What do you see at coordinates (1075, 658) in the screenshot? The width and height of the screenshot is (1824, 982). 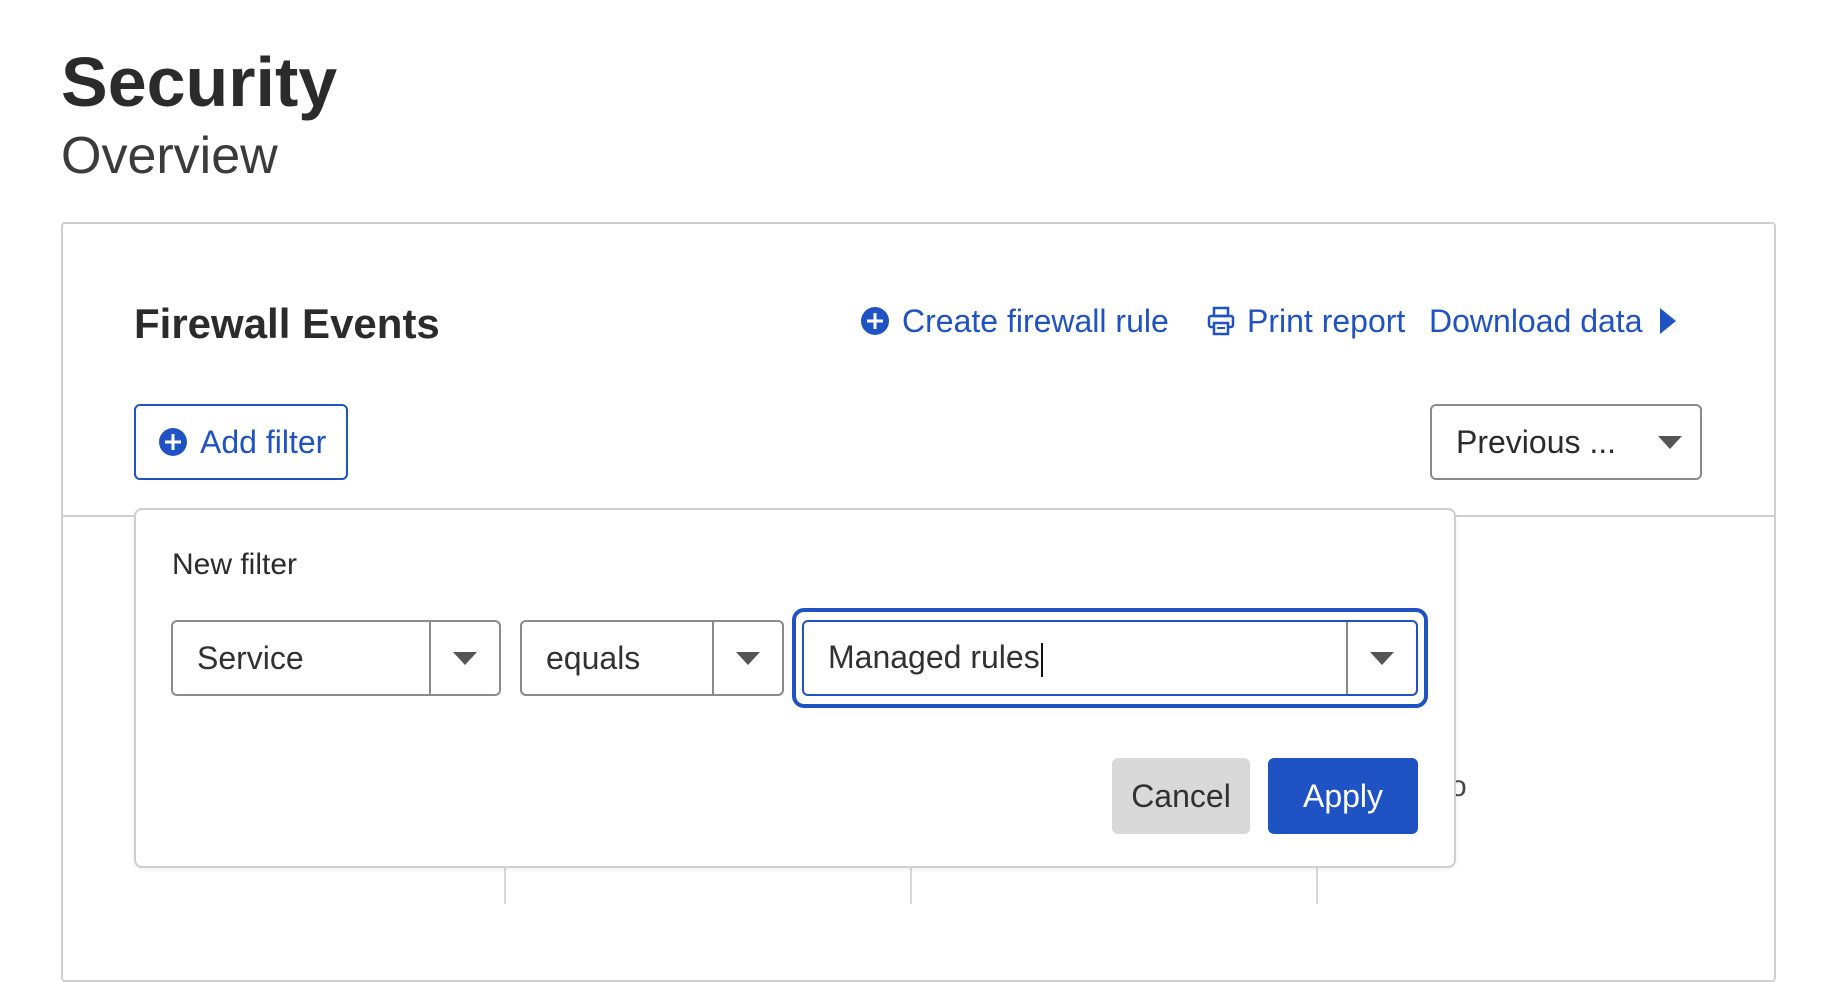 I see `filter-value-input: Managed rules` at bounding box center [1075, 658].